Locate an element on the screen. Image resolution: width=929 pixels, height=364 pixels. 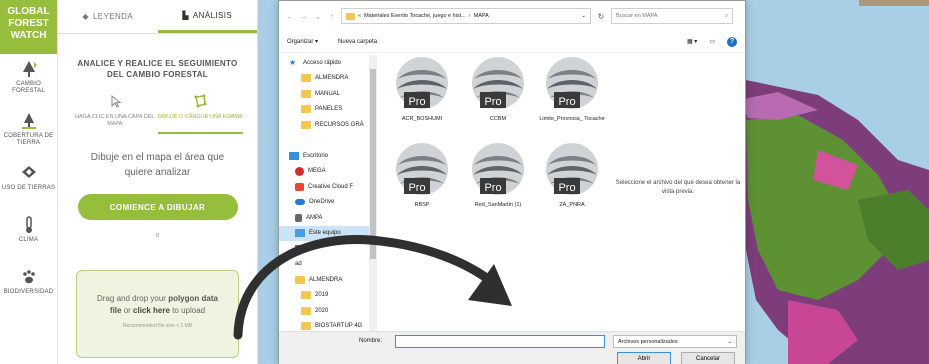
tree-item: Bi is located at coordinates (328, 249).